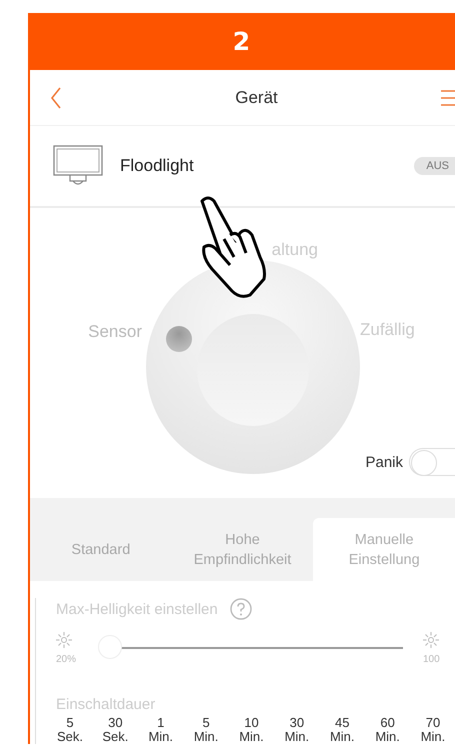 This screenshot has width=455, height=748. Describe the element at coordinates (110, 647) in the screenshot. I see `slider-thumb` at that location.